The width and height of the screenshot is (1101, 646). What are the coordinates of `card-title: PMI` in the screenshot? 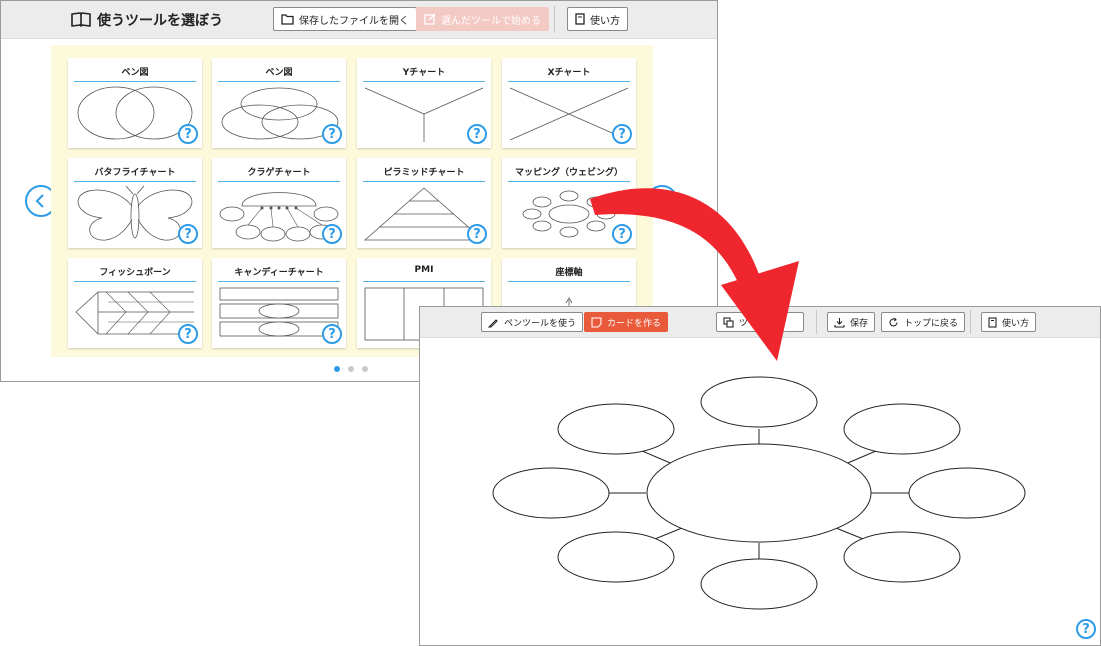 It's located at (424, 270).